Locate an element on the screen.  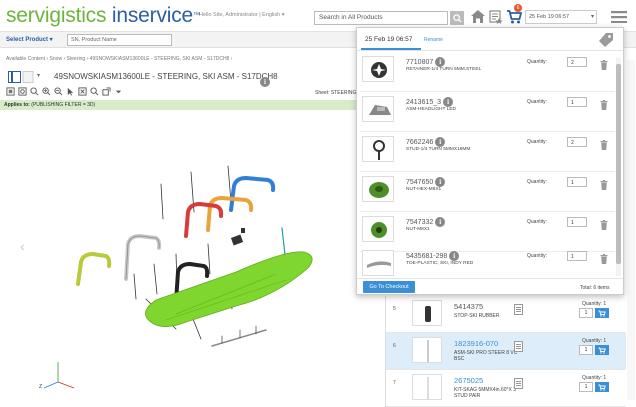
document-view-button is located at coordinates (21, 79).